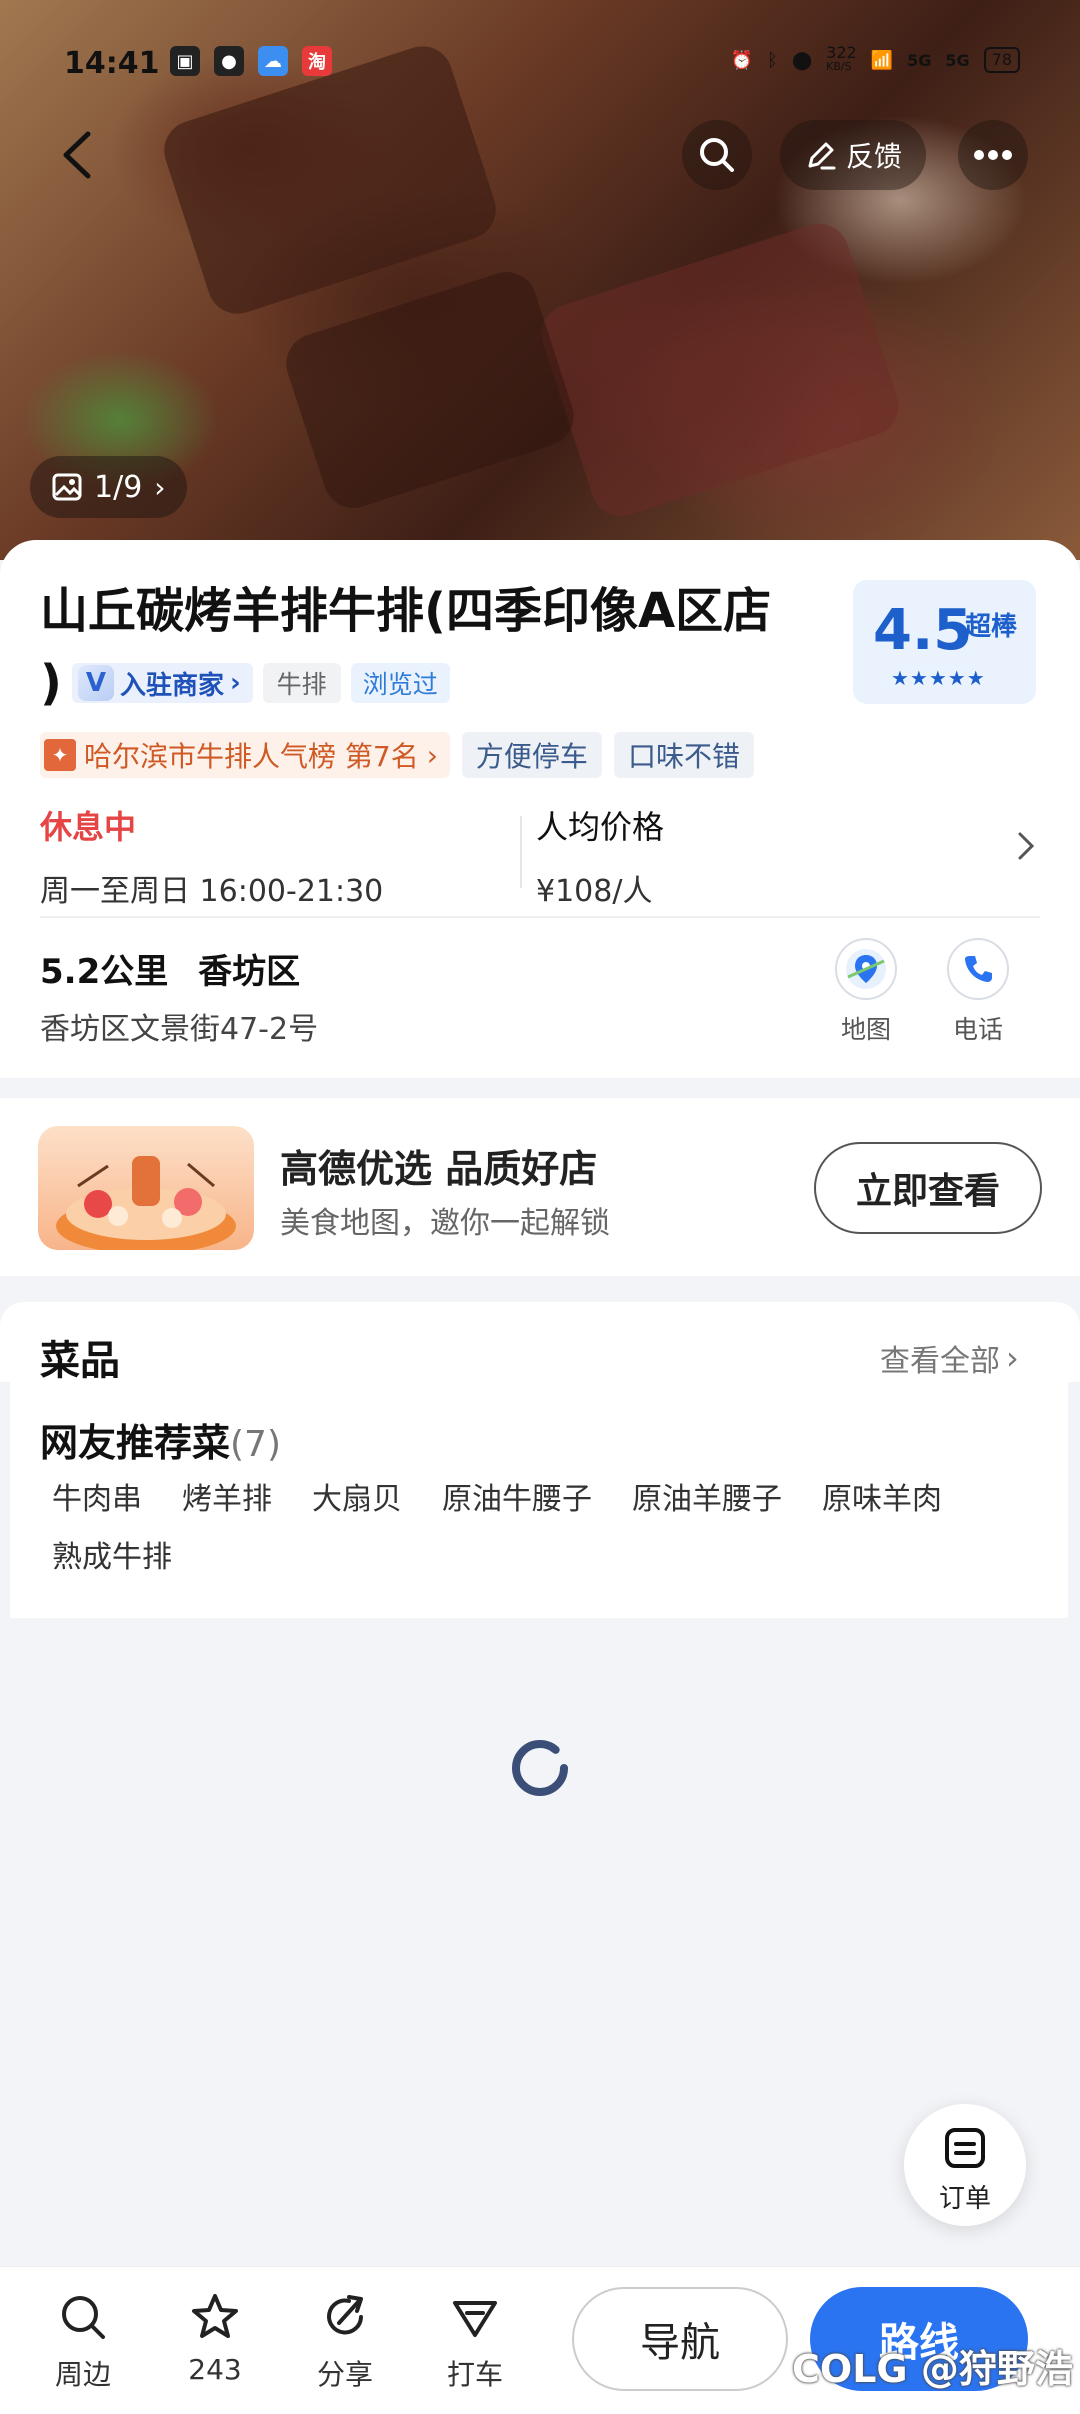 The height and width of the screenshot is (2414, 1080). What do you see at coordinates (841, 52) in the screenshot?
I see `net-speed-value: 322` at bounding box center [841, 52].